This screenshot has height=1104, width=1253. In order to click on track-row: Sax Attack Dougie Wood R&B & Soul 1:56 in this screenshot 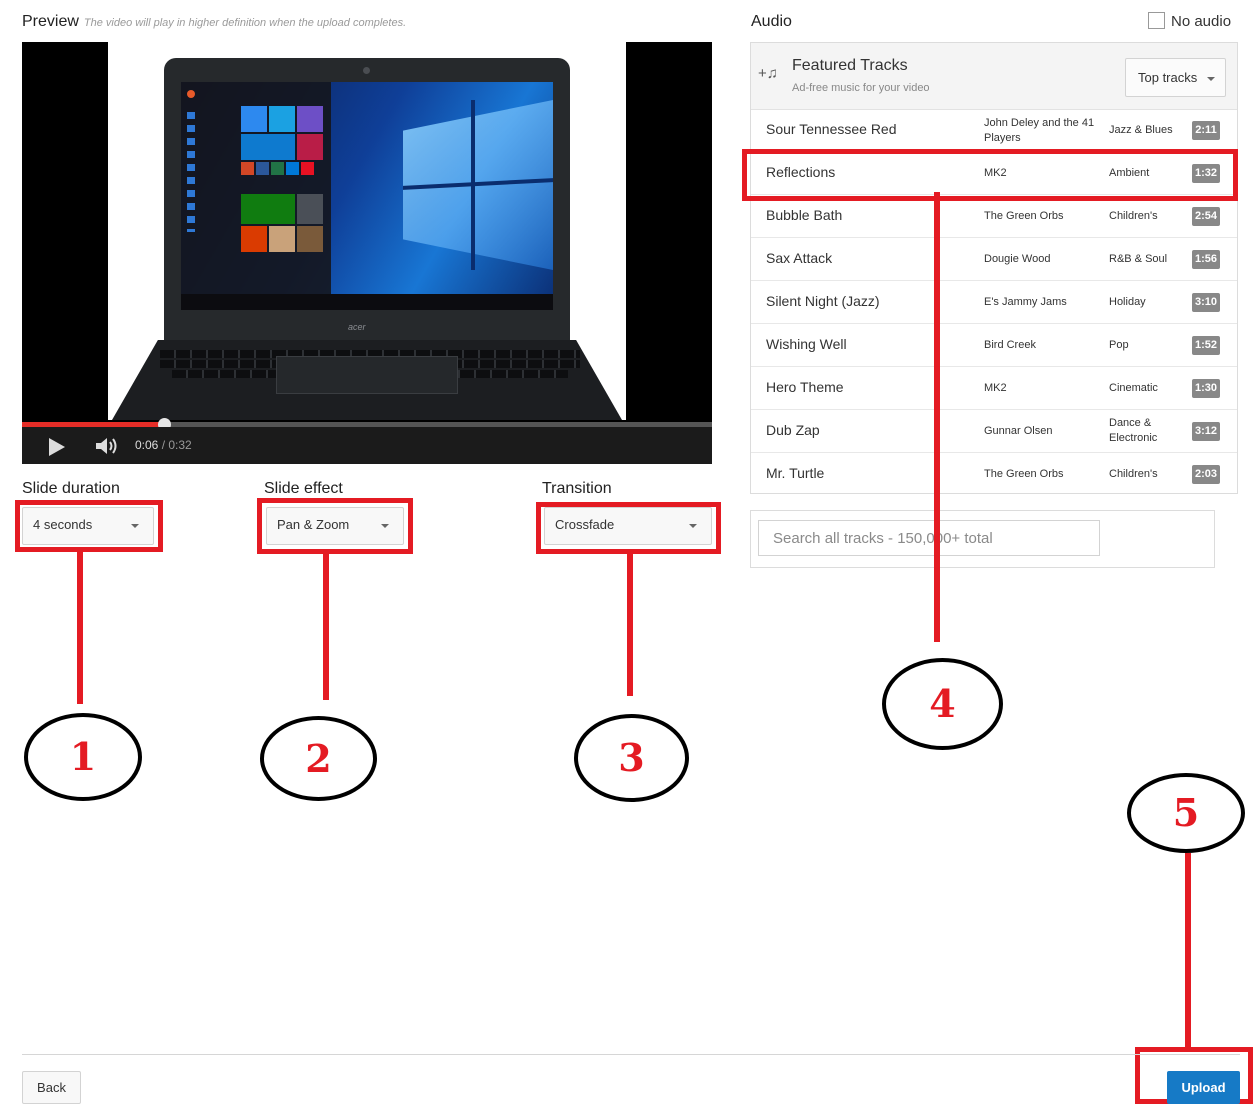, I will do `click(994, 259)`.